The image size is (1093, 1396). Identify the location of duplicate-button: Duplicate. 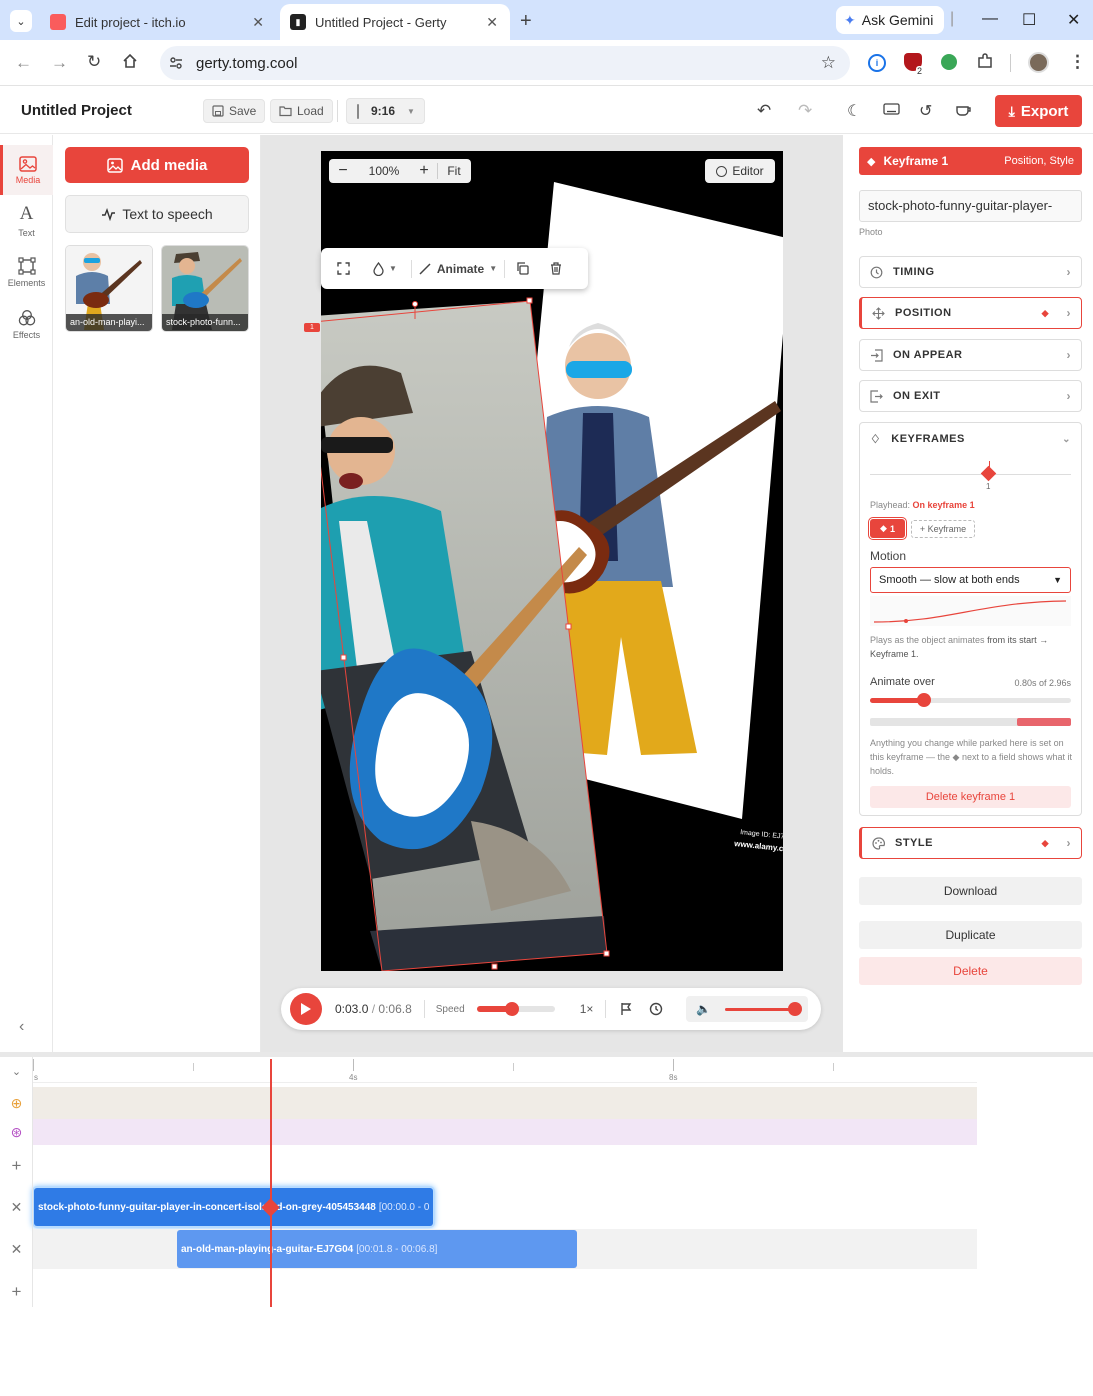
(970, 935).